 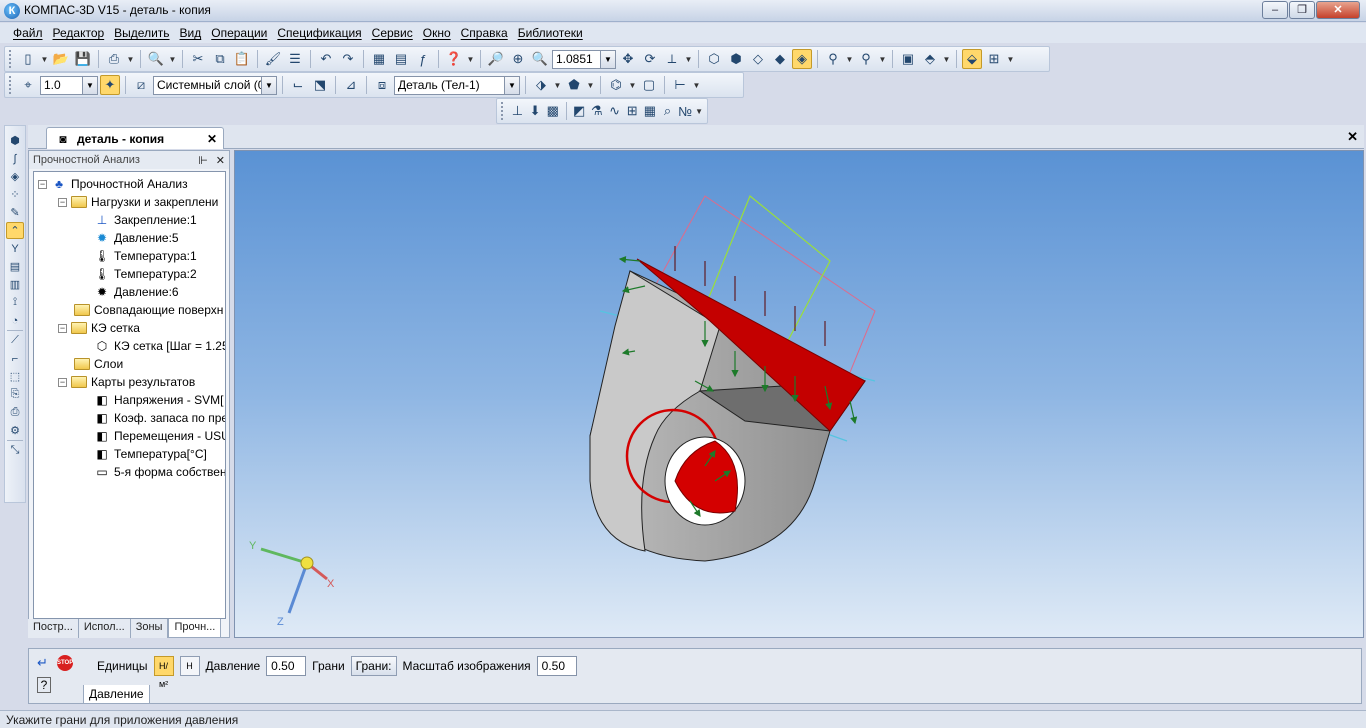 What do you see at coordinates (833, 59) in the screenshot?
I see `filter-icon: ⚲` at bounding box center [833, 59].